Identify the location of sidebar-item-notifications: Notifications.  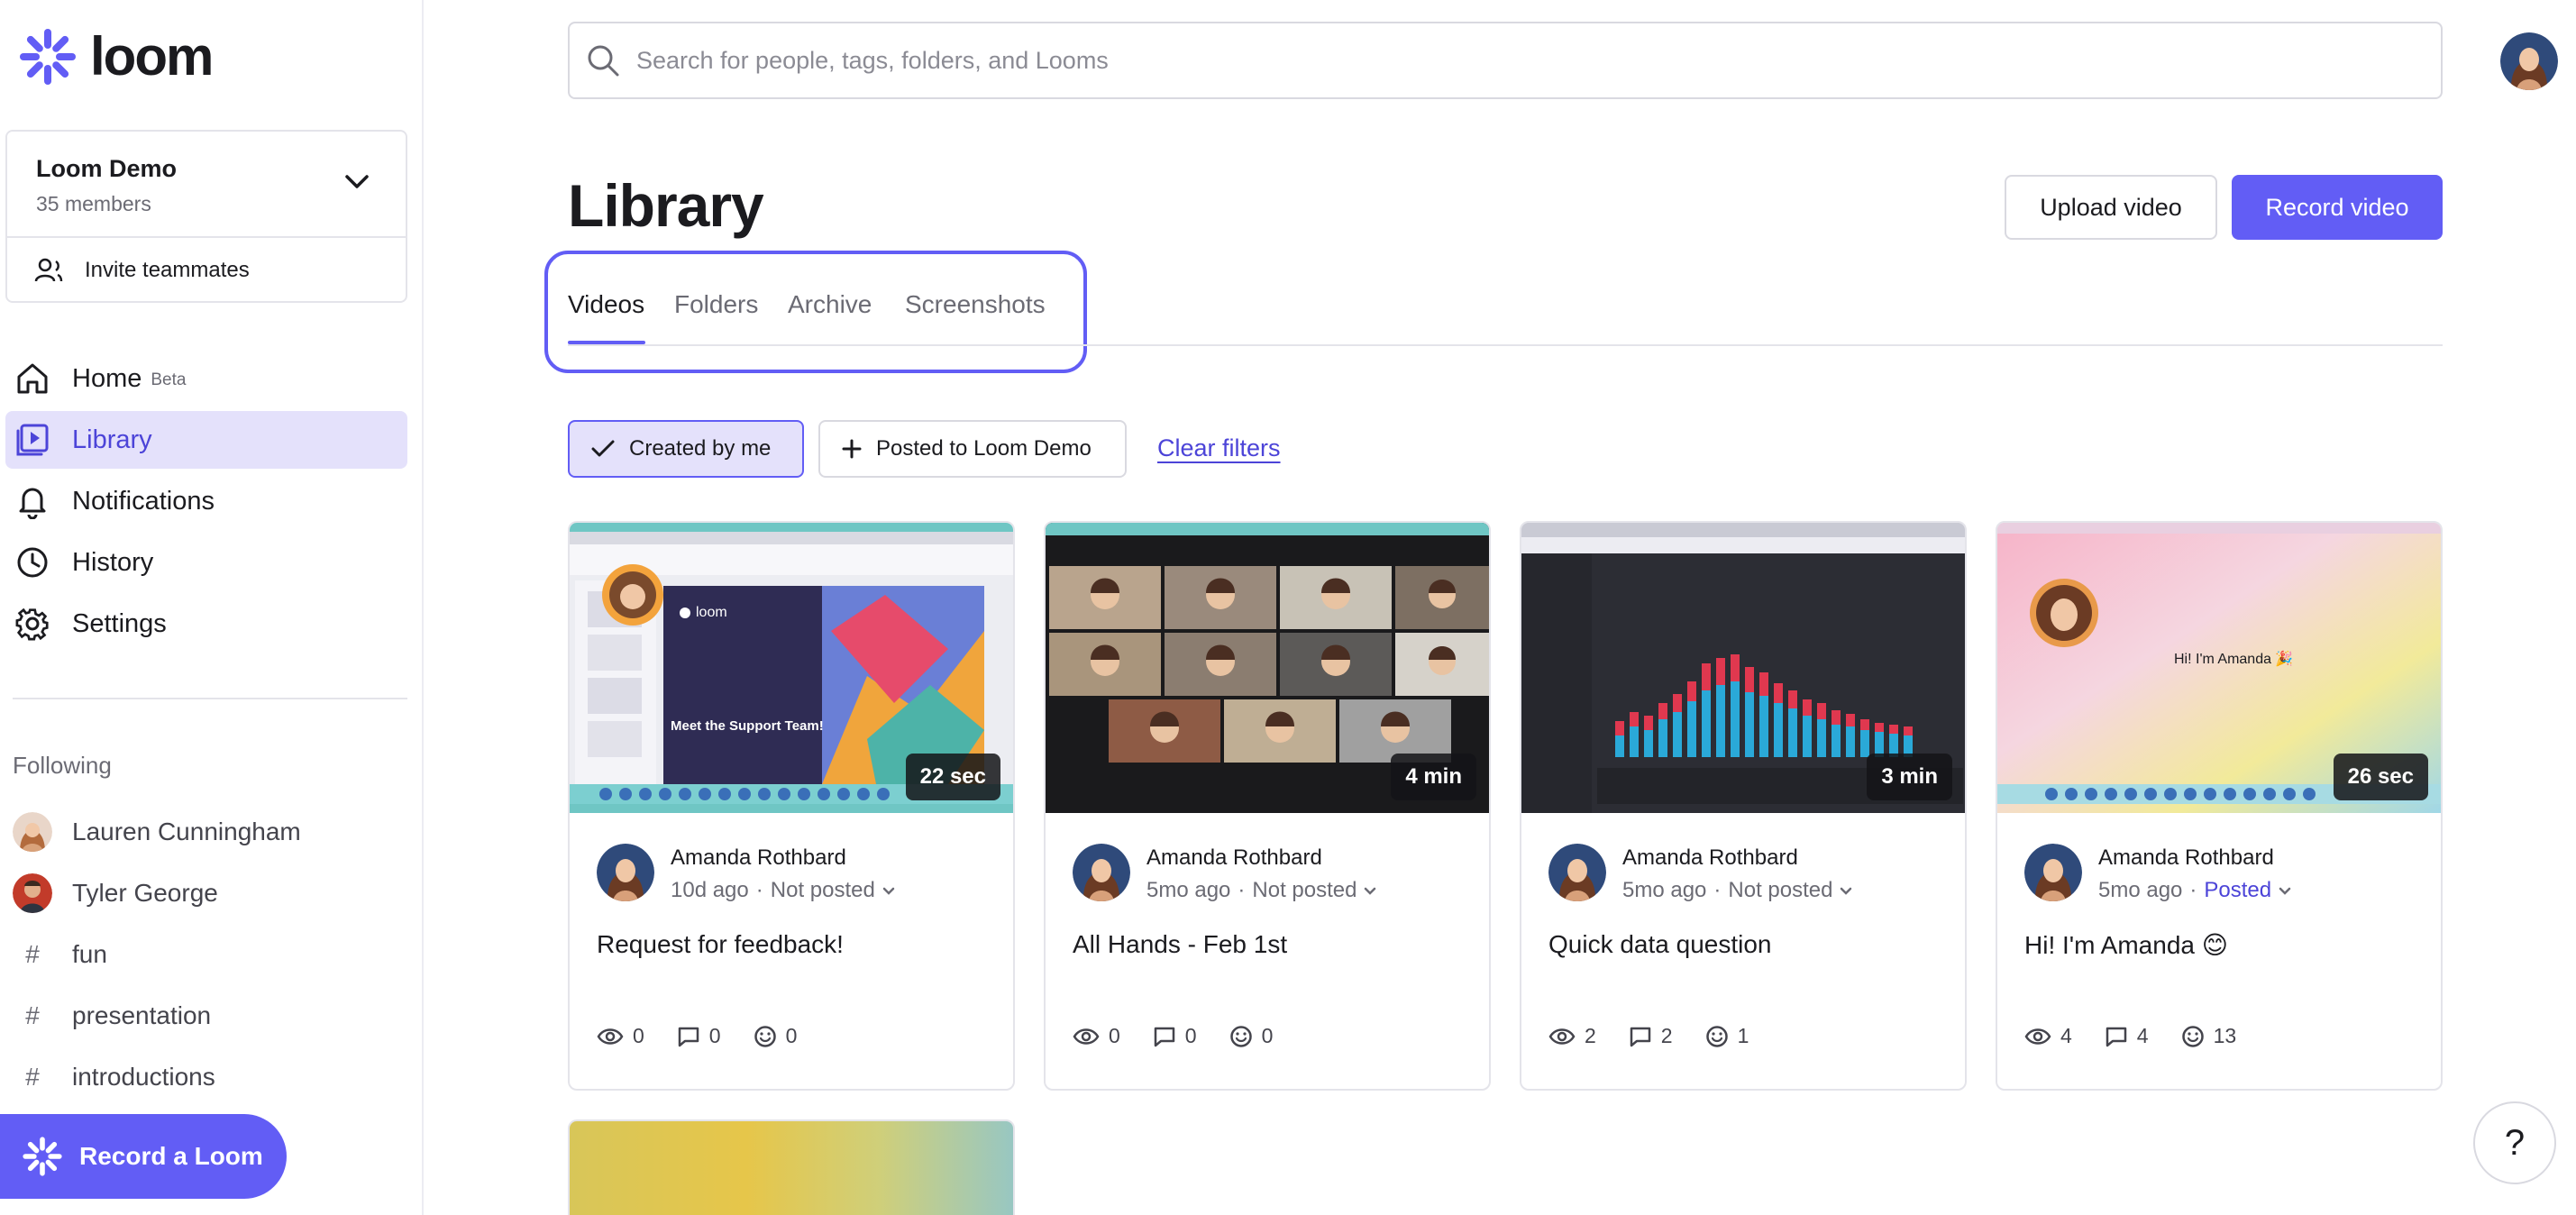
(206, 501).